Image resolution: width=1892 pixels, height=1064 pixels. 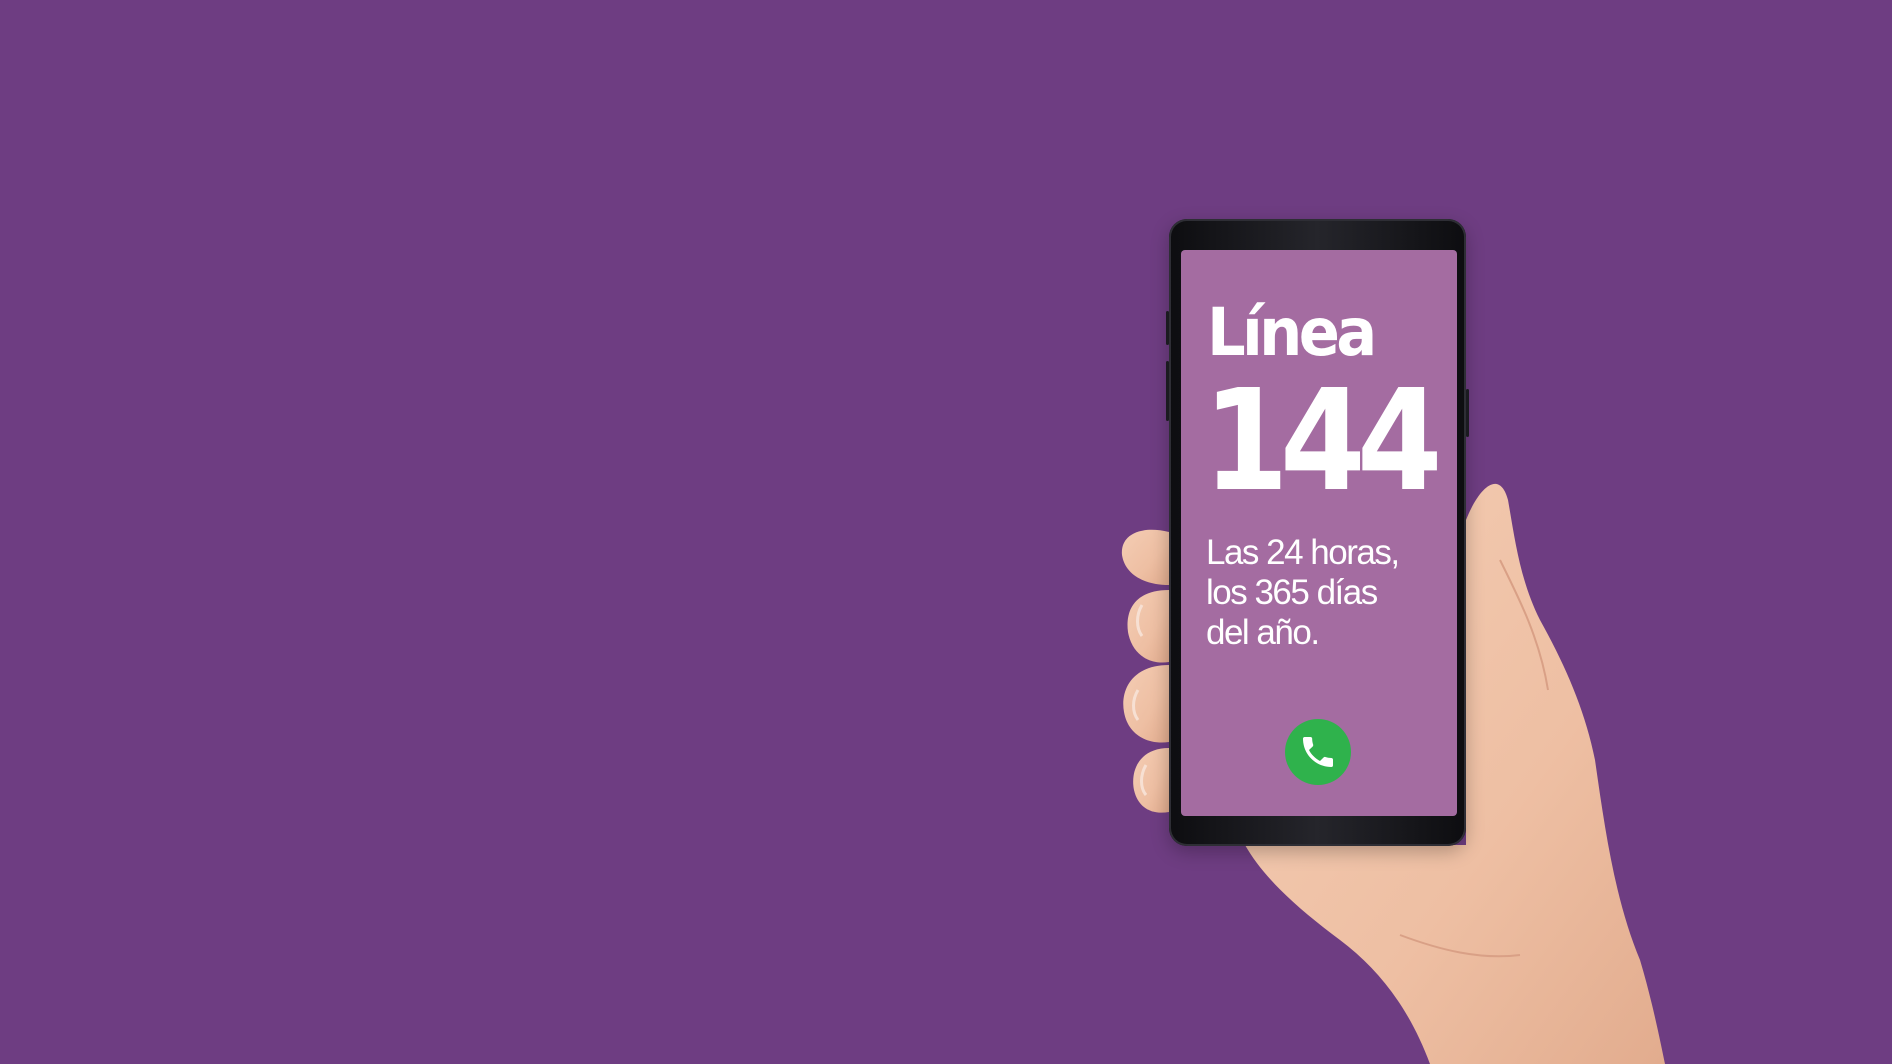 What do you see at coordinates (1292, 332) in the screenshot?
I see `line-title: Línea` at bounding box center [1292, 332].